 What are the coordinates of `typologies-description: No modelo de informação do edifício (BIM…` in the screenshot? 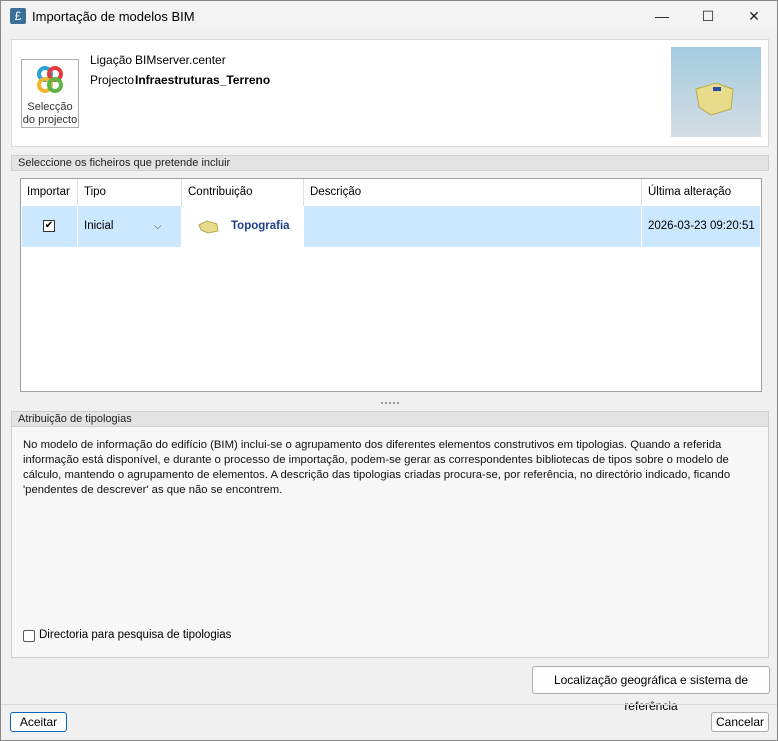 It's located at (377, 467).